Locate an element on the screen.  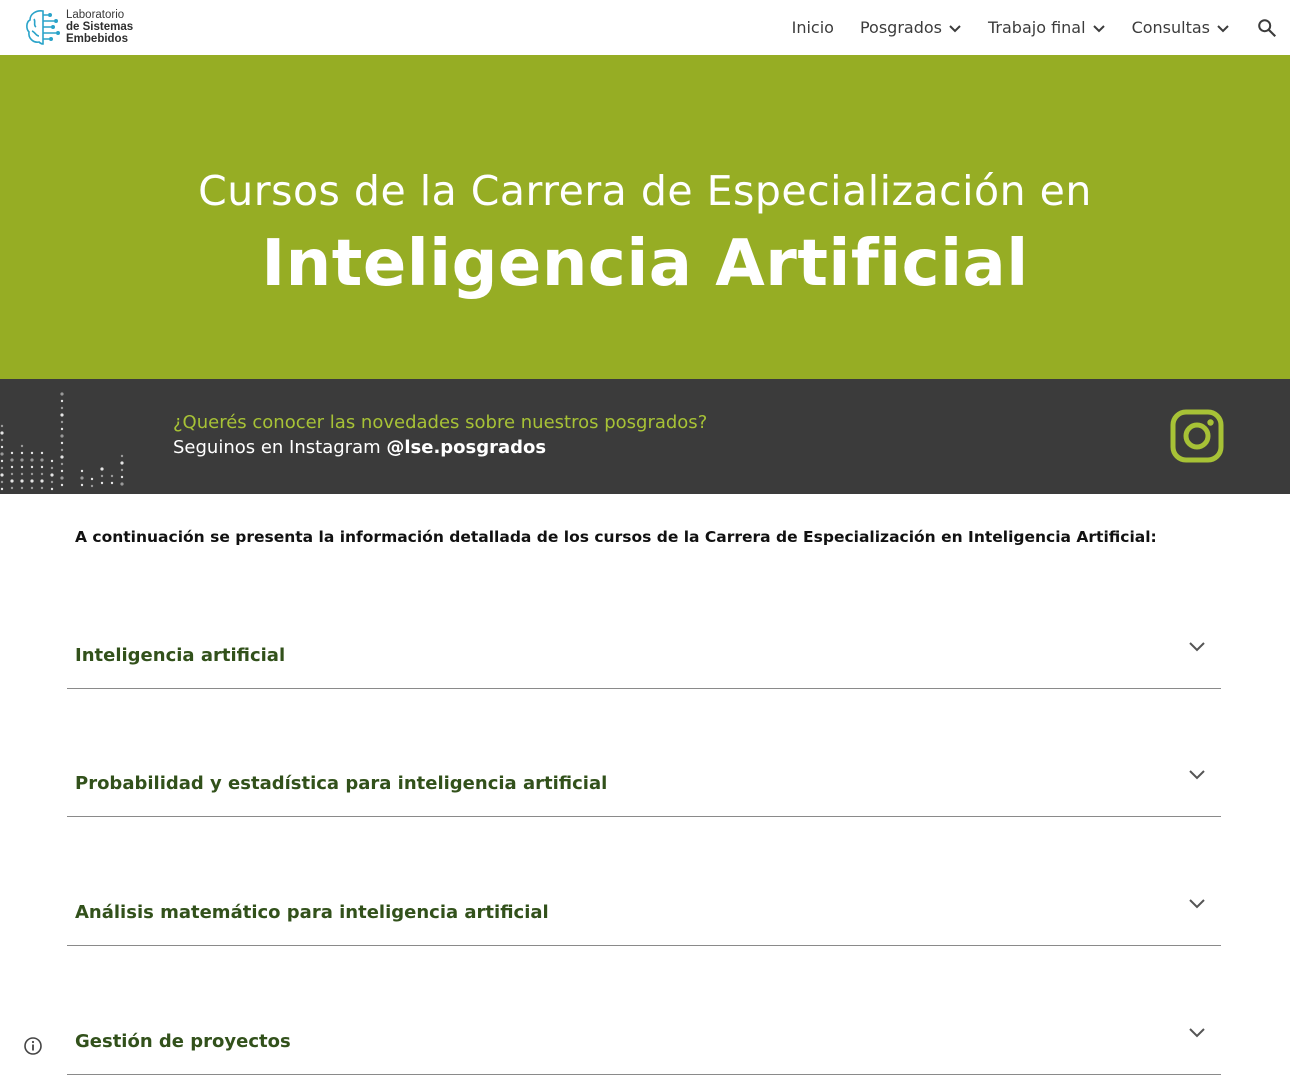
dot-pattern-decoration is located at coordinates (62, 441).